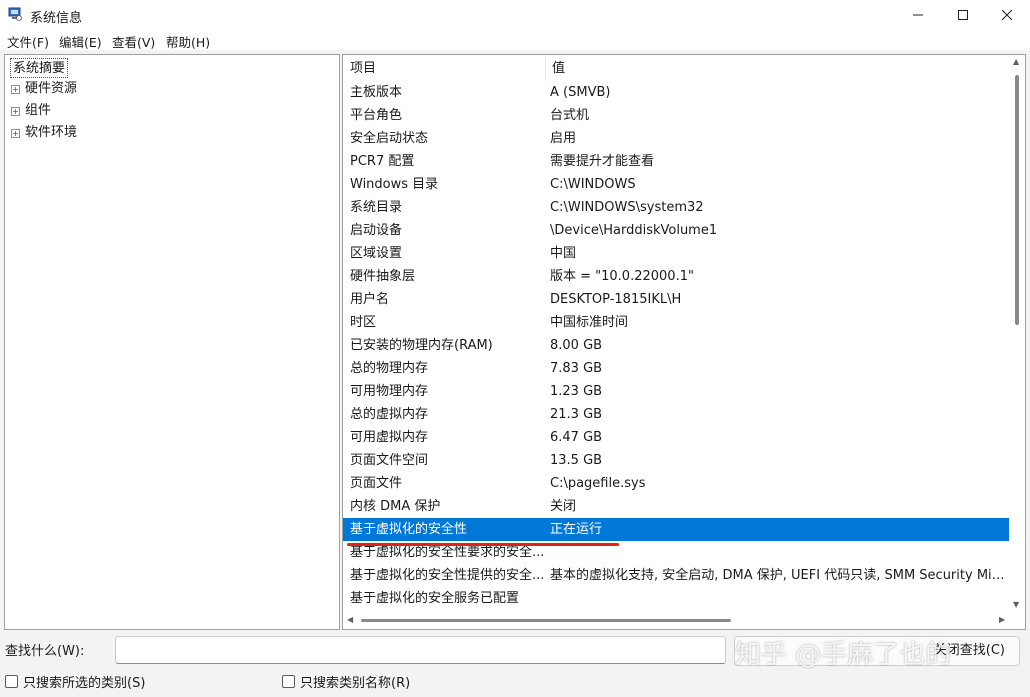  I want to click on title-bar: 系统信息, so click(515, 15).